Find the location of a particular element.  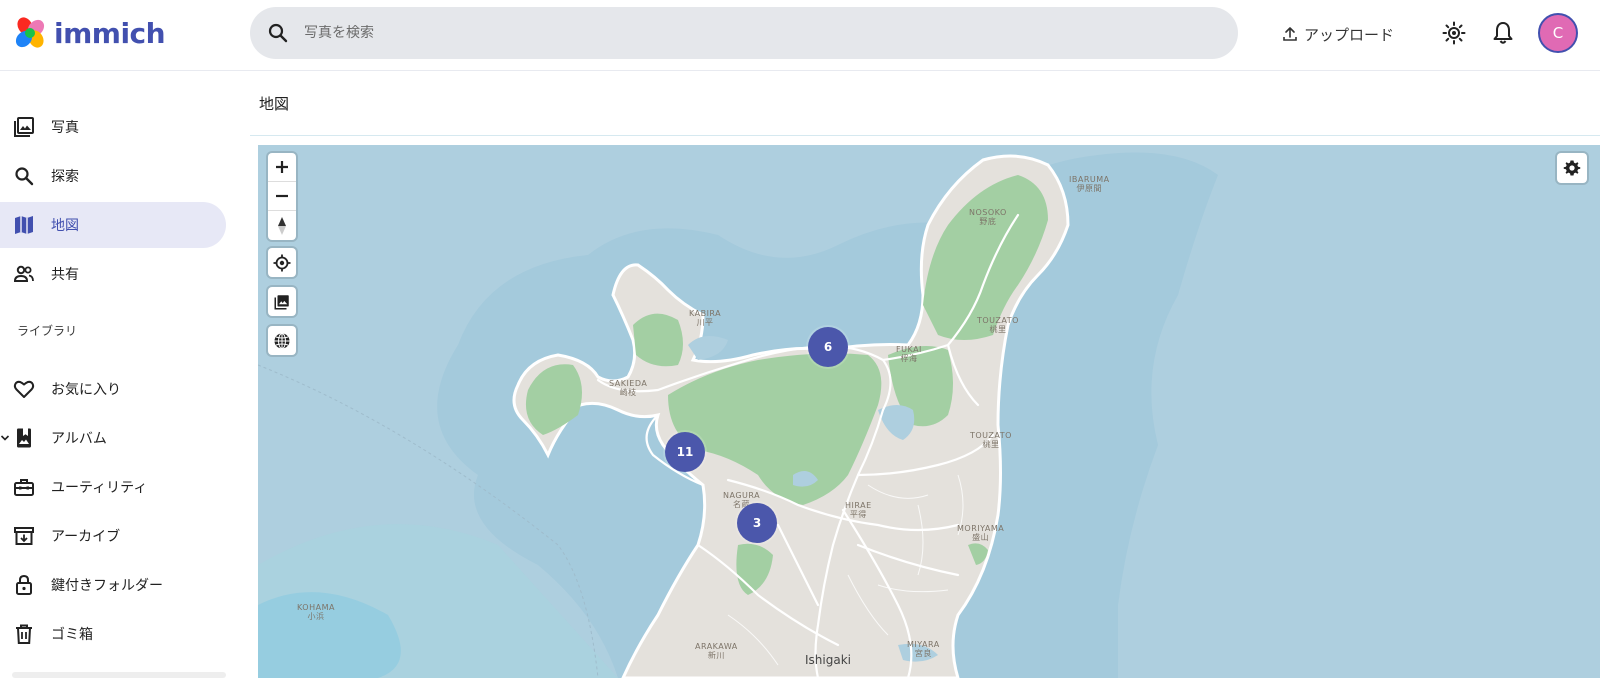

sidebar-scroll-edge is located at coordinates (119, 675).